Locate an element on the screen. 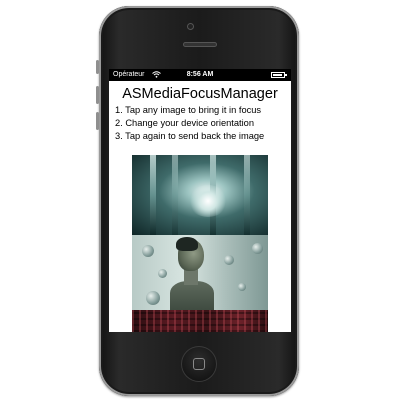 The height and width of the screenshot is (400, 400). instruction-step-1: 1. Tap any image to bring it in focus is located at coordinates (188, 110).